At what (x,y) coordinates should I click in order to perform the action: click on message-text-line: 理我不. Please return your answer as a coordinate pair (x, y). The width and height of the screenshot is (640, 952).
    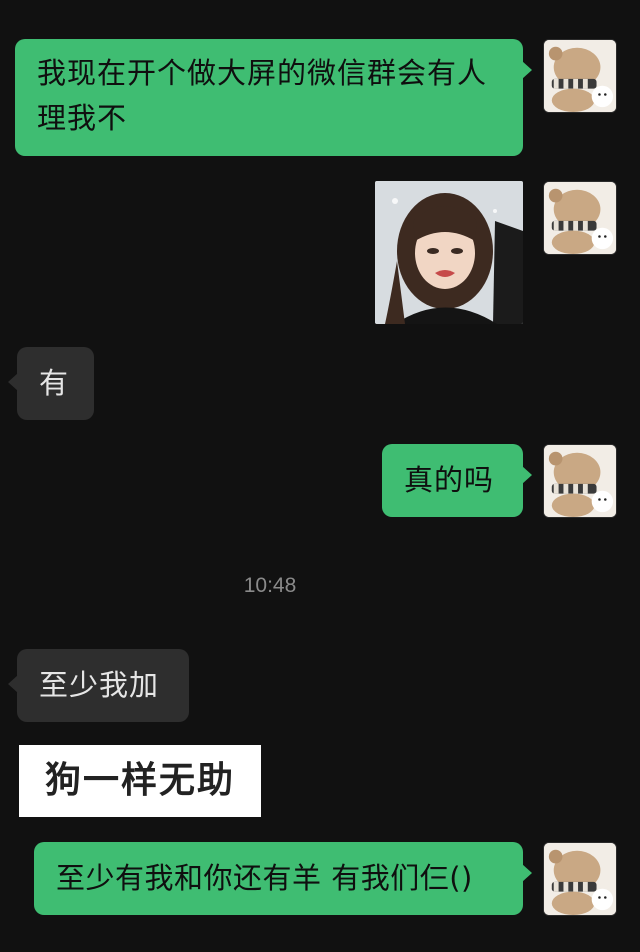
    Looking at the image, I should click on (82, 118).